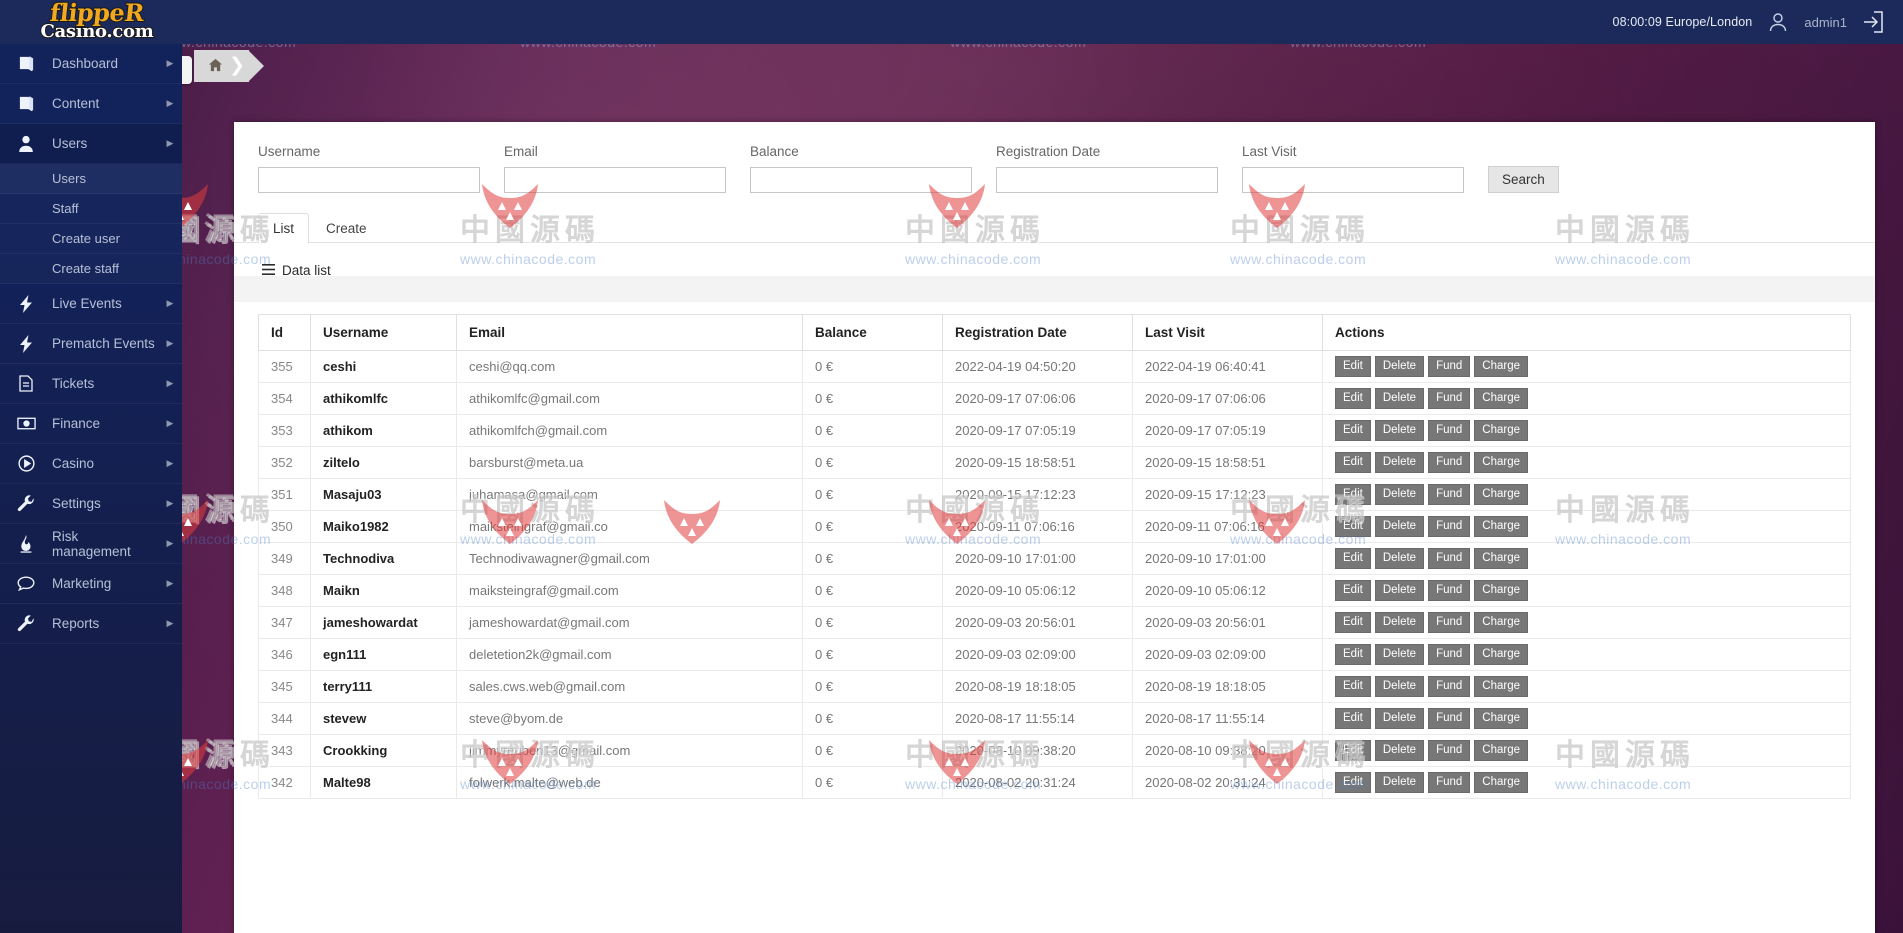  I want to click on breadcrumb: ❯, so click(229, 66).